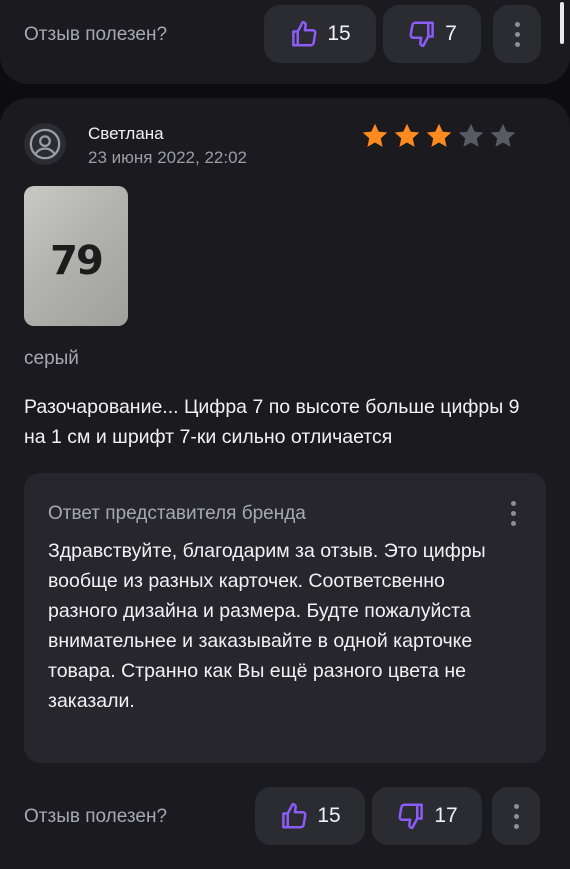  Describe the element at coordinates (126, 133) in the screenshot. I see `author-name: Светлана` at that location.